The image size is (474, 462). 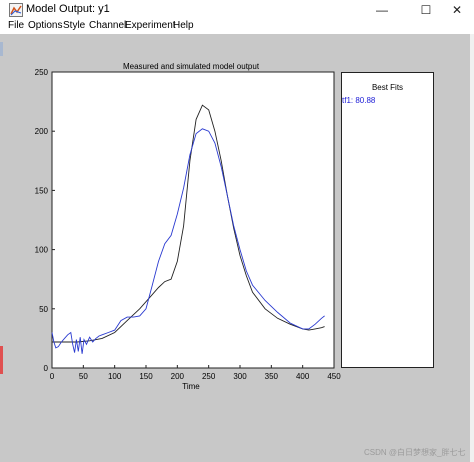 I want to click on x-tick-label: 350, so click(x=272, y=376).